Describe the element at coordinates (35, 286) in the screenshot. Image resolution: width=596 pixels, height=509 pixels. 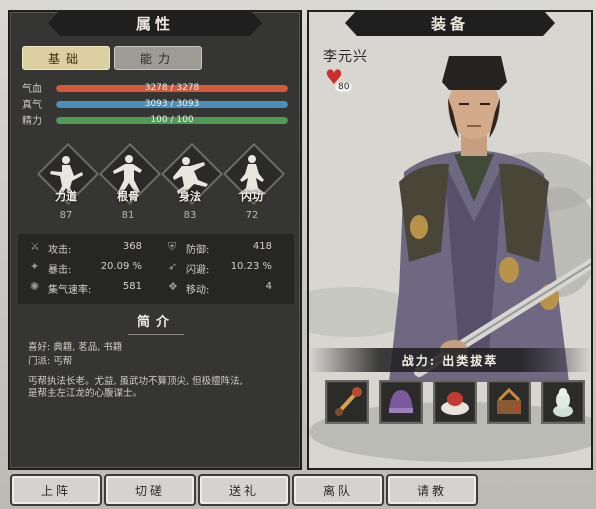
I see `charge-icon: ✺` at that location.